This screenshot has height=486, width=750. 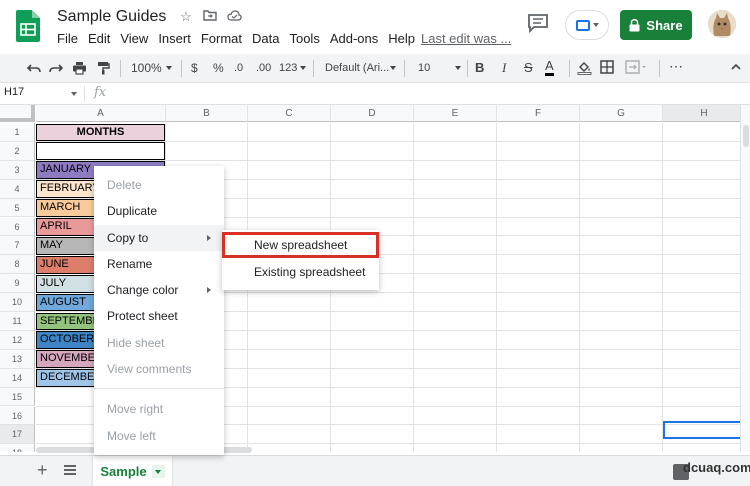 What do you see at coordinates (17, 170) in the screenshot?
I see `row-header-3: 3` at bounding box center [17, 170].